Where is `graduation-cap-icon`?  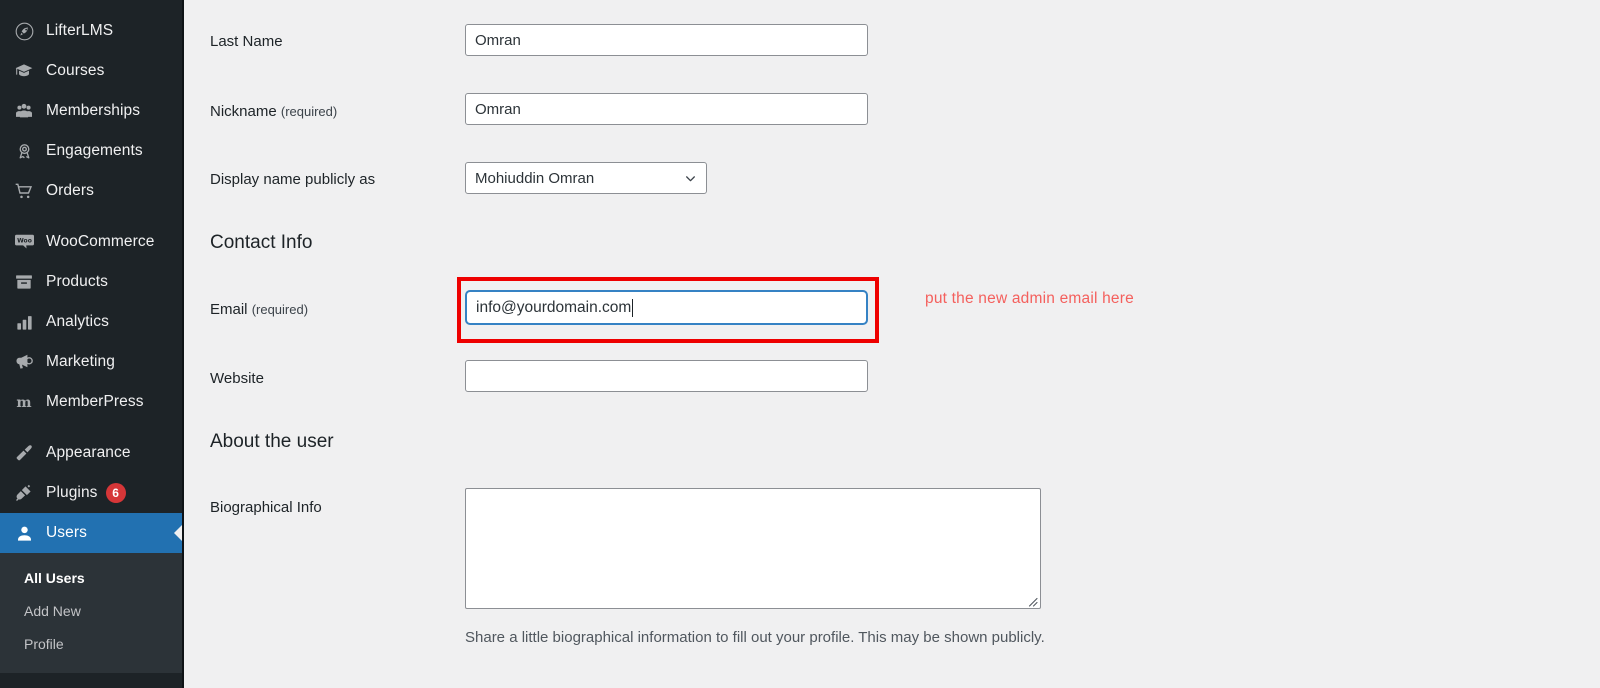 graduation-cap-icon is located at coordinates (24, 71).